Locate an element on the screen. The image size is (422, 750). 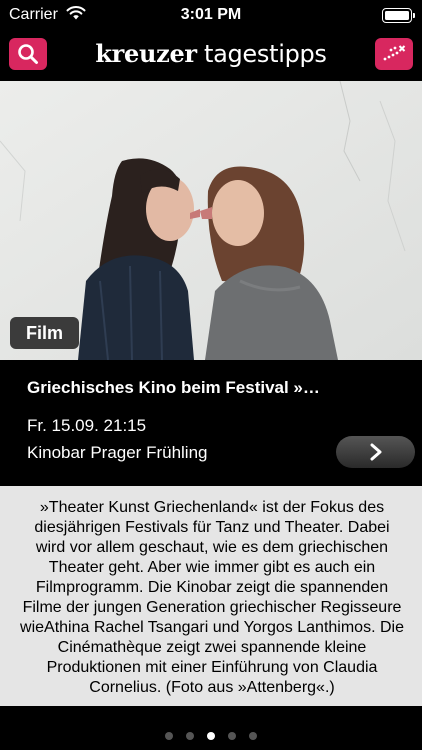
page-indicator is located at coordinates (211, 735).